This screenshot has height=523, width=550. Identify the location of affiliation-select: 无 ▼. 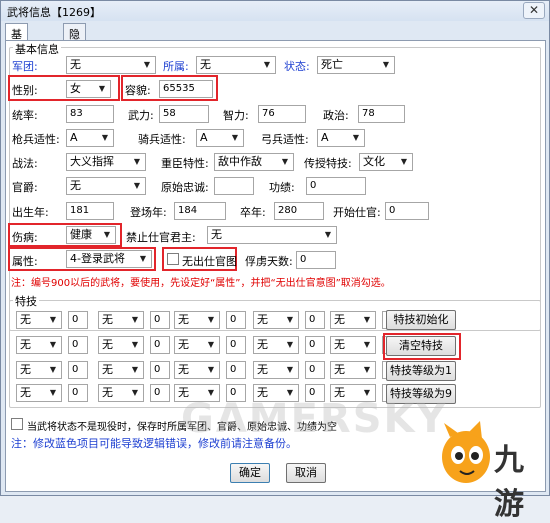
(236, 65).